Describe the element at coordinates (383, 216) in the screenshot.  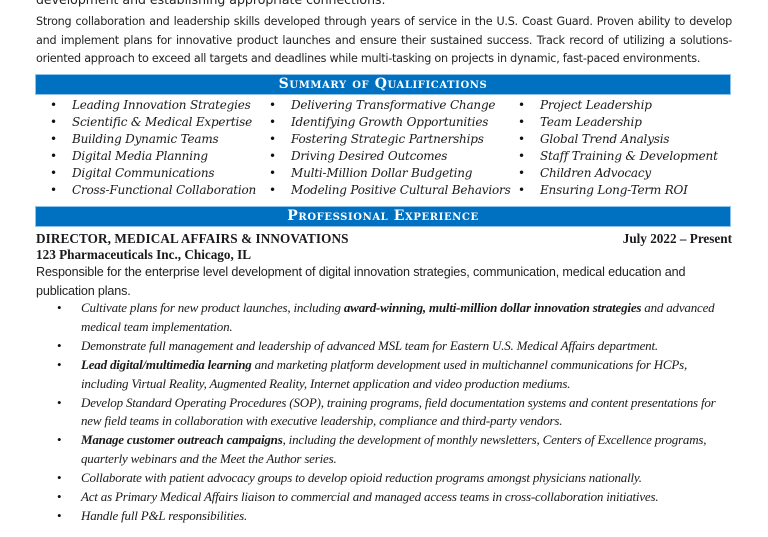
I see `section-heading-experience: Professional Experience` at that location.